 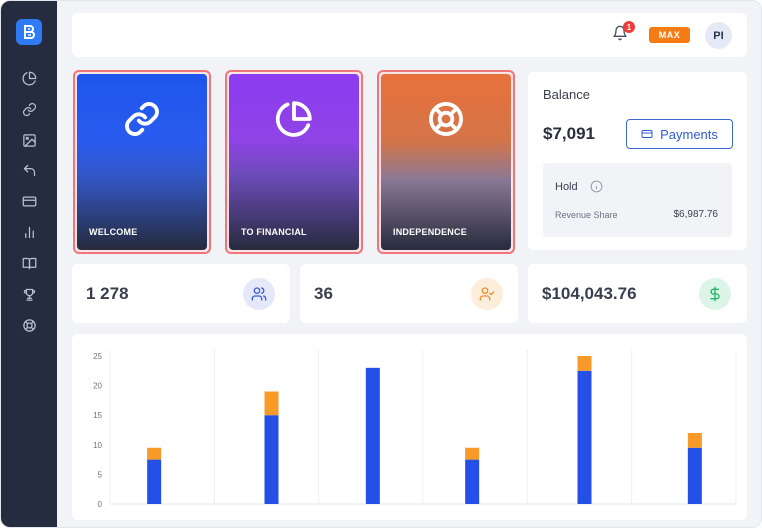 I want to click on card-independence: INDEPENDENCE, so click(x=446, y=162).